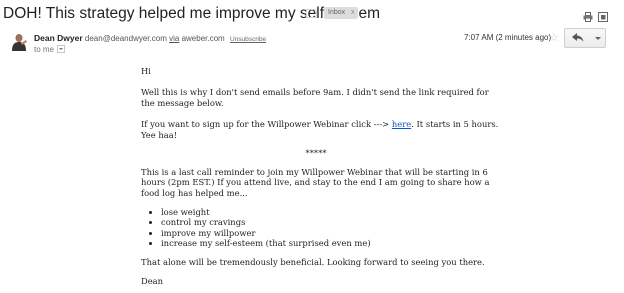 This screenshot has height=293, width=624. I want to click on star-icon: ☆, so click(554, 37).